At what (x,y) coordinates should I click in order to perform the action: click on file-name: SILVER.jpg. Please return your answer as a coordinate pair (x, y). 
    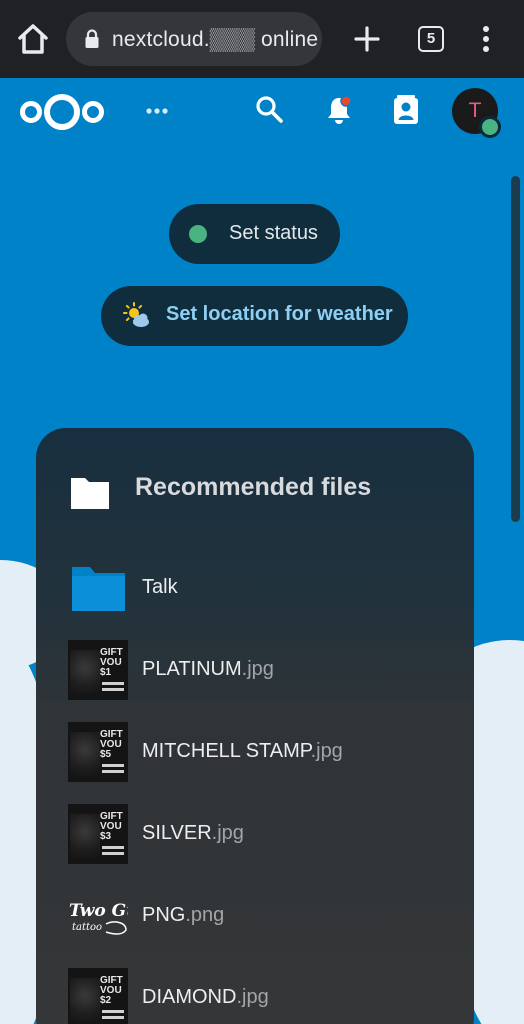
    Looking at the image, I should click on (193, 833).